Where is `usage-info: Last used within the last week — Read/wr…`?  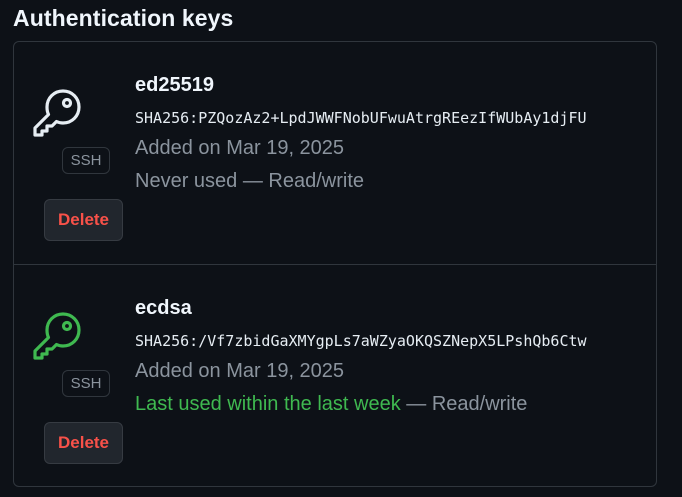 usage-info: Last used within the last week — Read/wr… is located at coordinates (331, 404).